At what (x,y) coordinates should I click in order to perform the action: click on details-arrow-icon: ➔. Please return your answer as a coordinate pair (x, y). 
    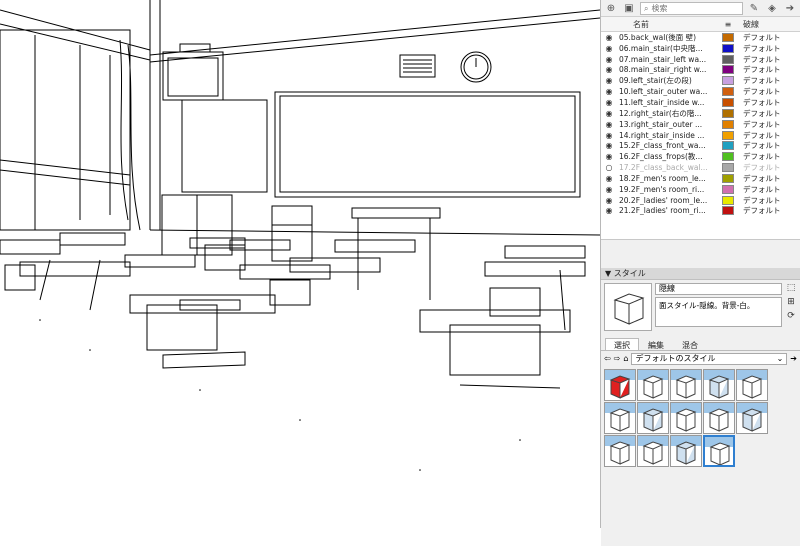
    Looking at the image, I should click on (790, 8).